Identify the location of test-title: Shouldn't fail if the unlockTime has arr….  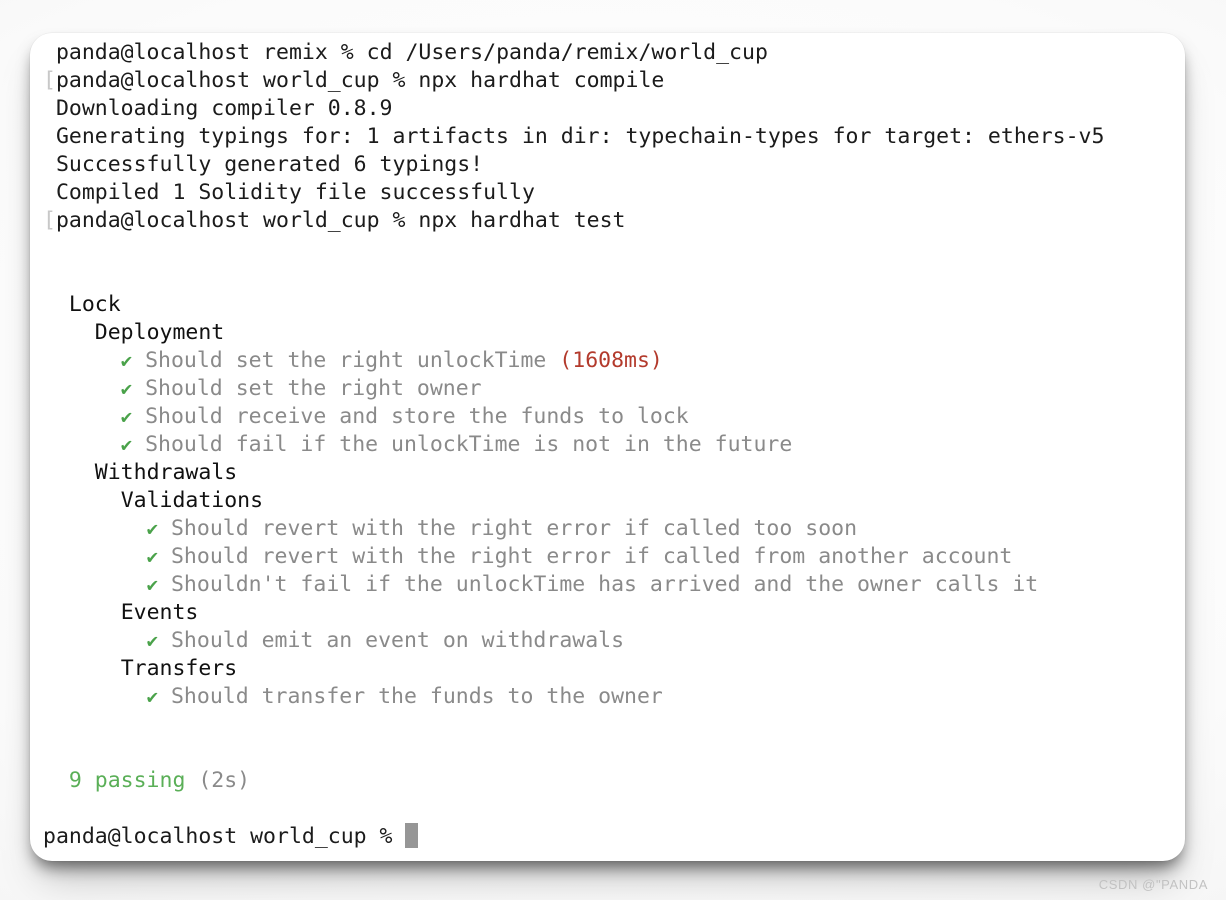
(598, 584).